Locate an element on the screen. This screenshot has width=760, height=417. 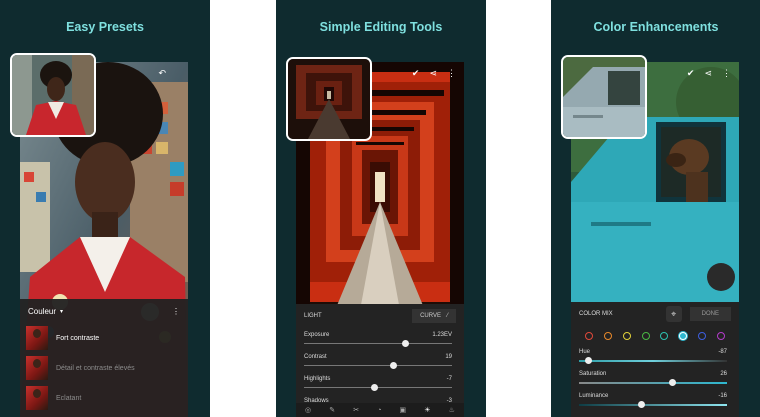
slider-label: Hue is located at coordinates (585, 352).